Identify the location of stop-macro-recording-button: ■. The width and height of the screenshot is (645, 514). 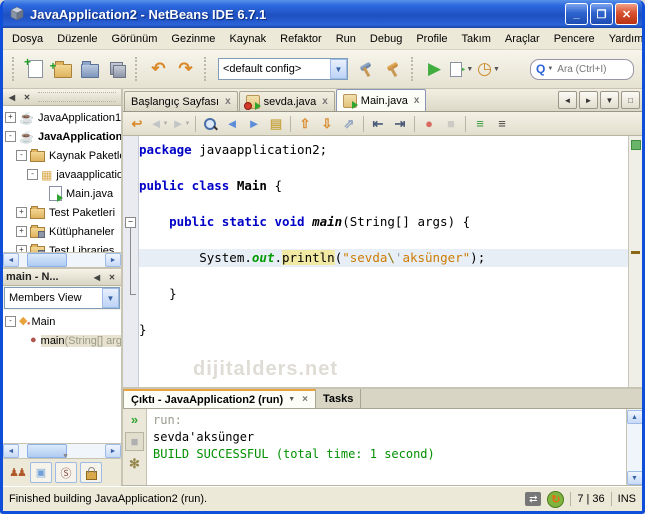
(451, 124).